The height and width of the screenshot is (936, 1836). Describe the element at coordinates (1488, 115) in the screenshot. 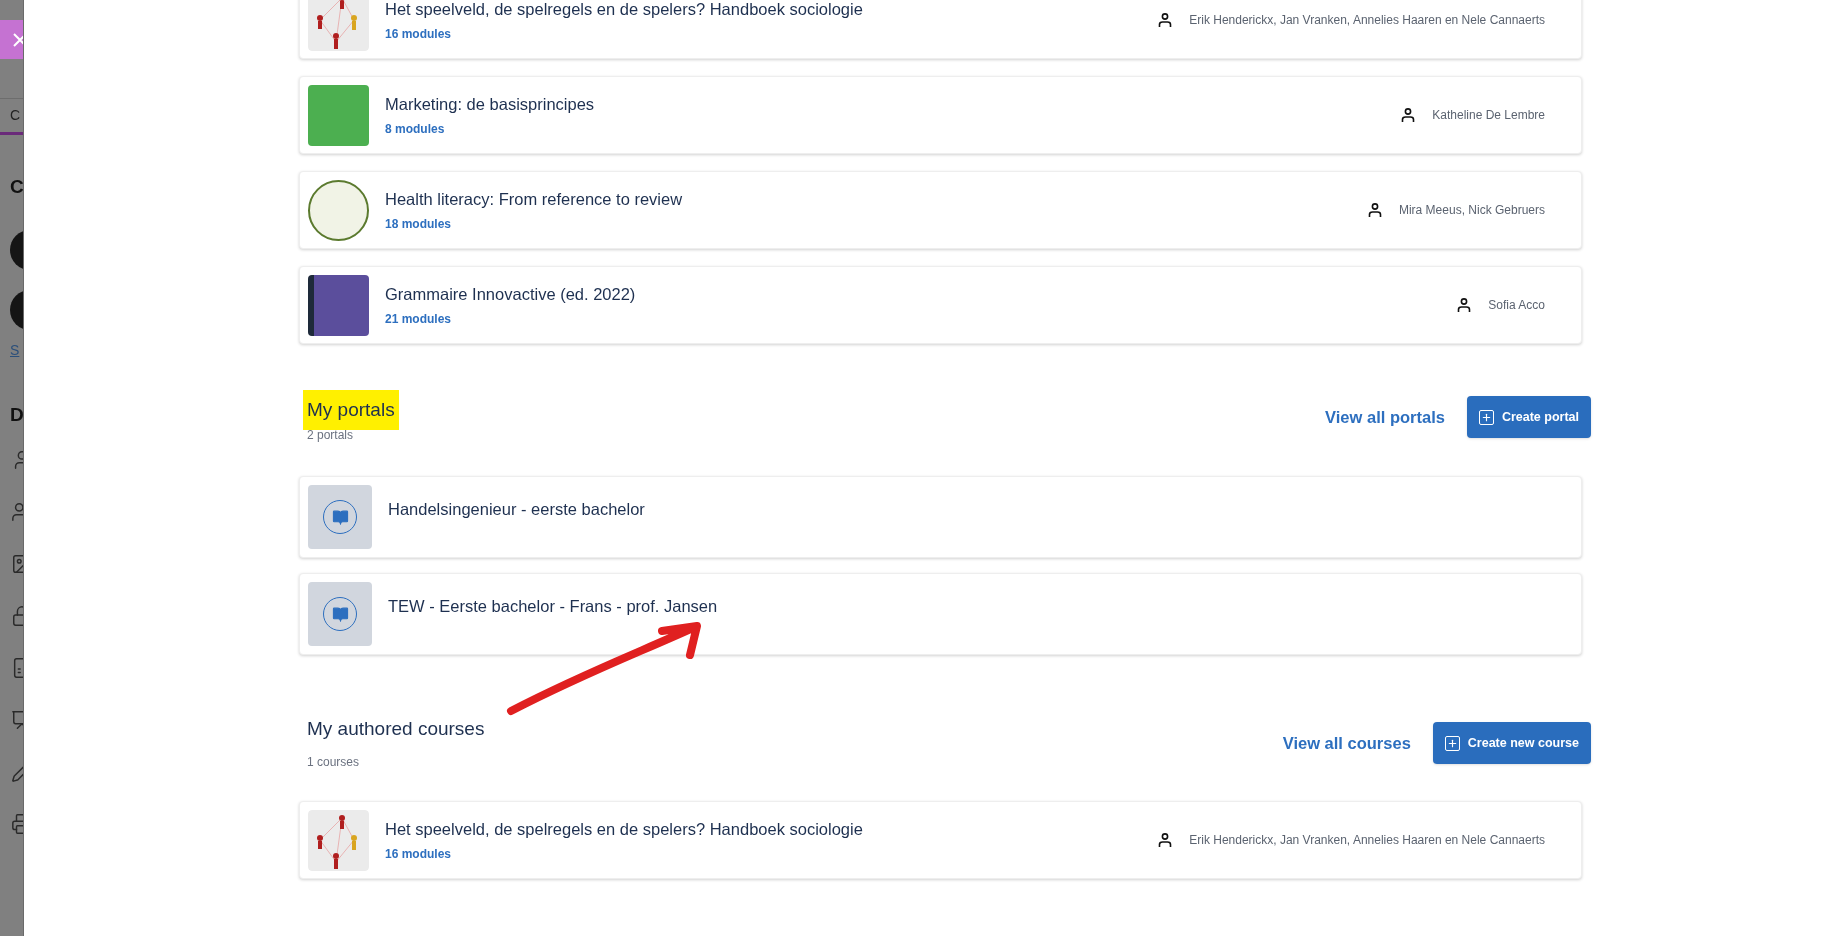

I see `author-names: Katheline De Lembre` at that location.